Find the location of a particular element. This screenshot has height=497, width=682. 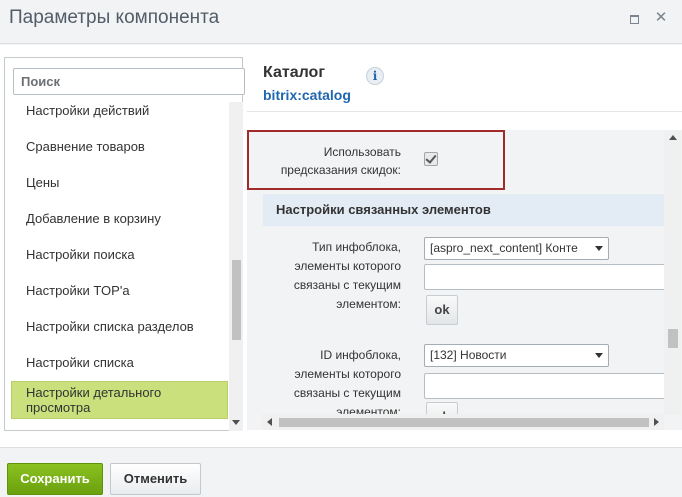

maximize-icon is located at coordinates (634, 18).